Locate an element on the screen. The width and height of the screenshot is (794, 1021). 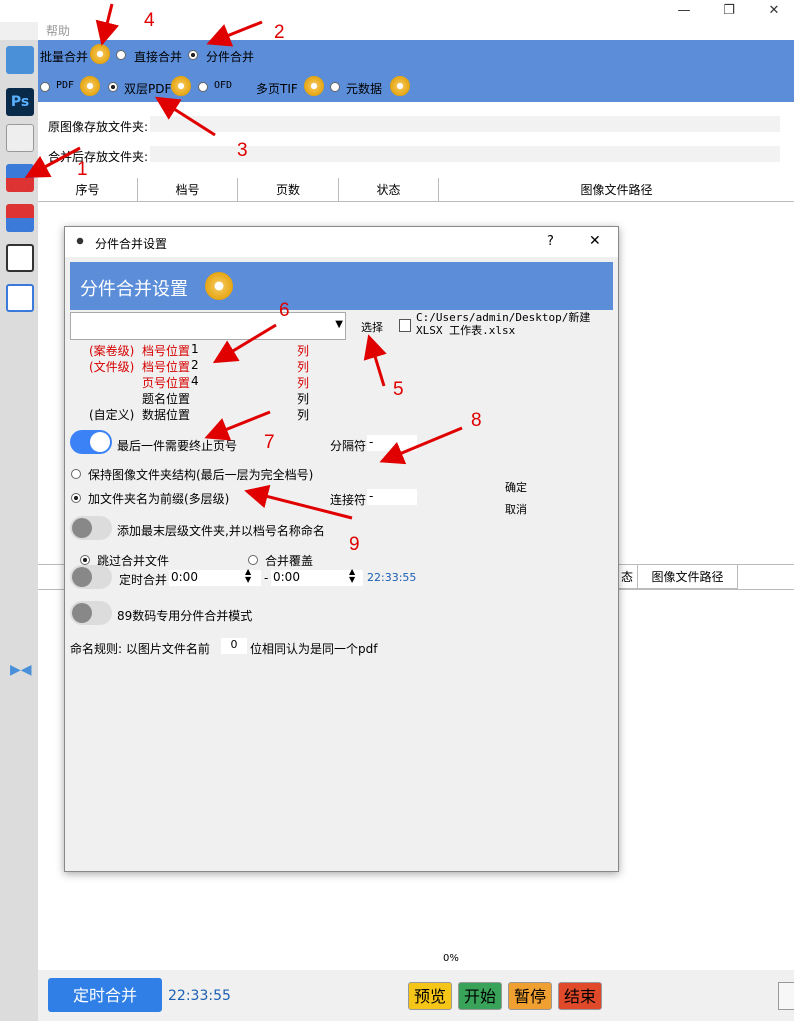
annotation-2: 2 is located at coordinates (279, 32).